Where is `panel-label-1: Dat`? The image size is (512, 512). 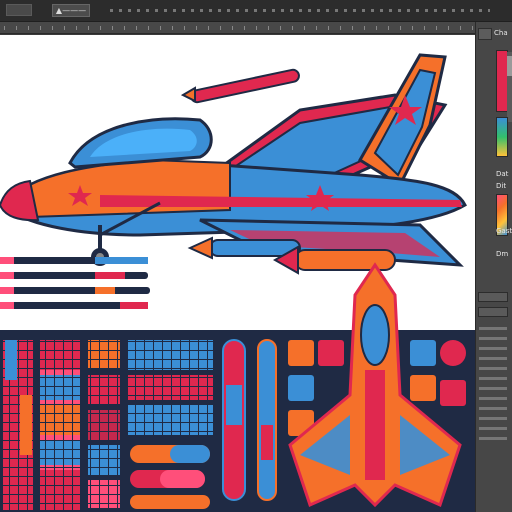
panel-label-1: Dat is located at coordinates (502, 174).